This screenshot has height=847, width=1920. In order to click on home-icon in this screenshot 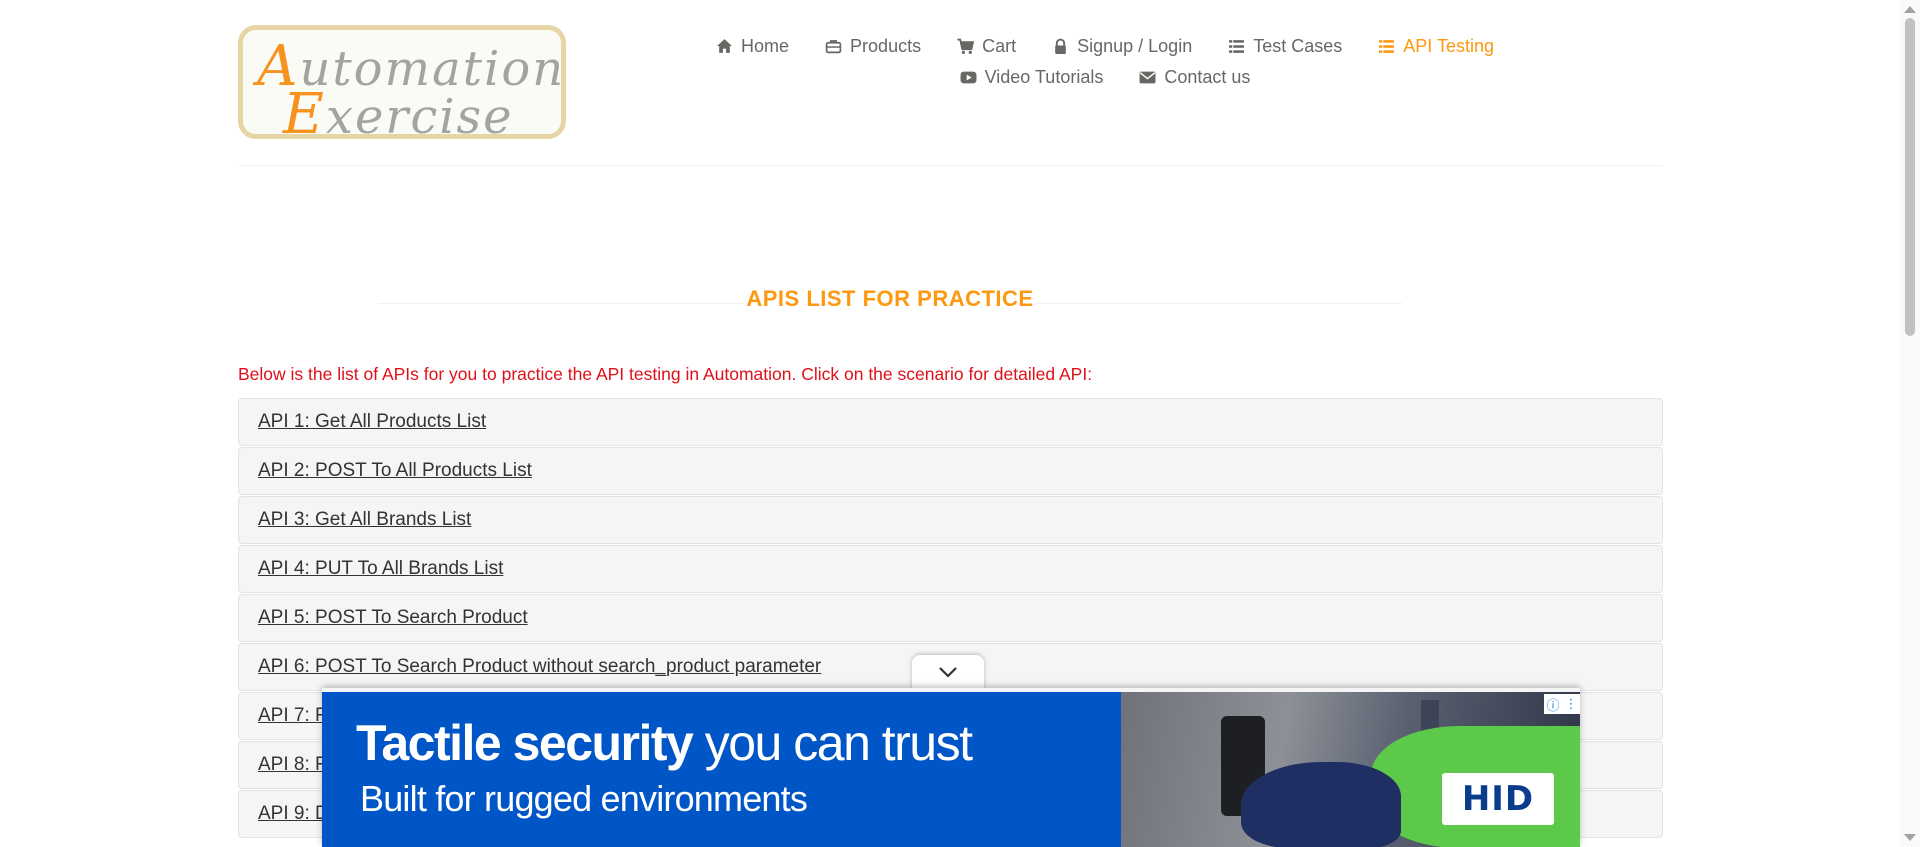, I will do `click(724, 46)`.